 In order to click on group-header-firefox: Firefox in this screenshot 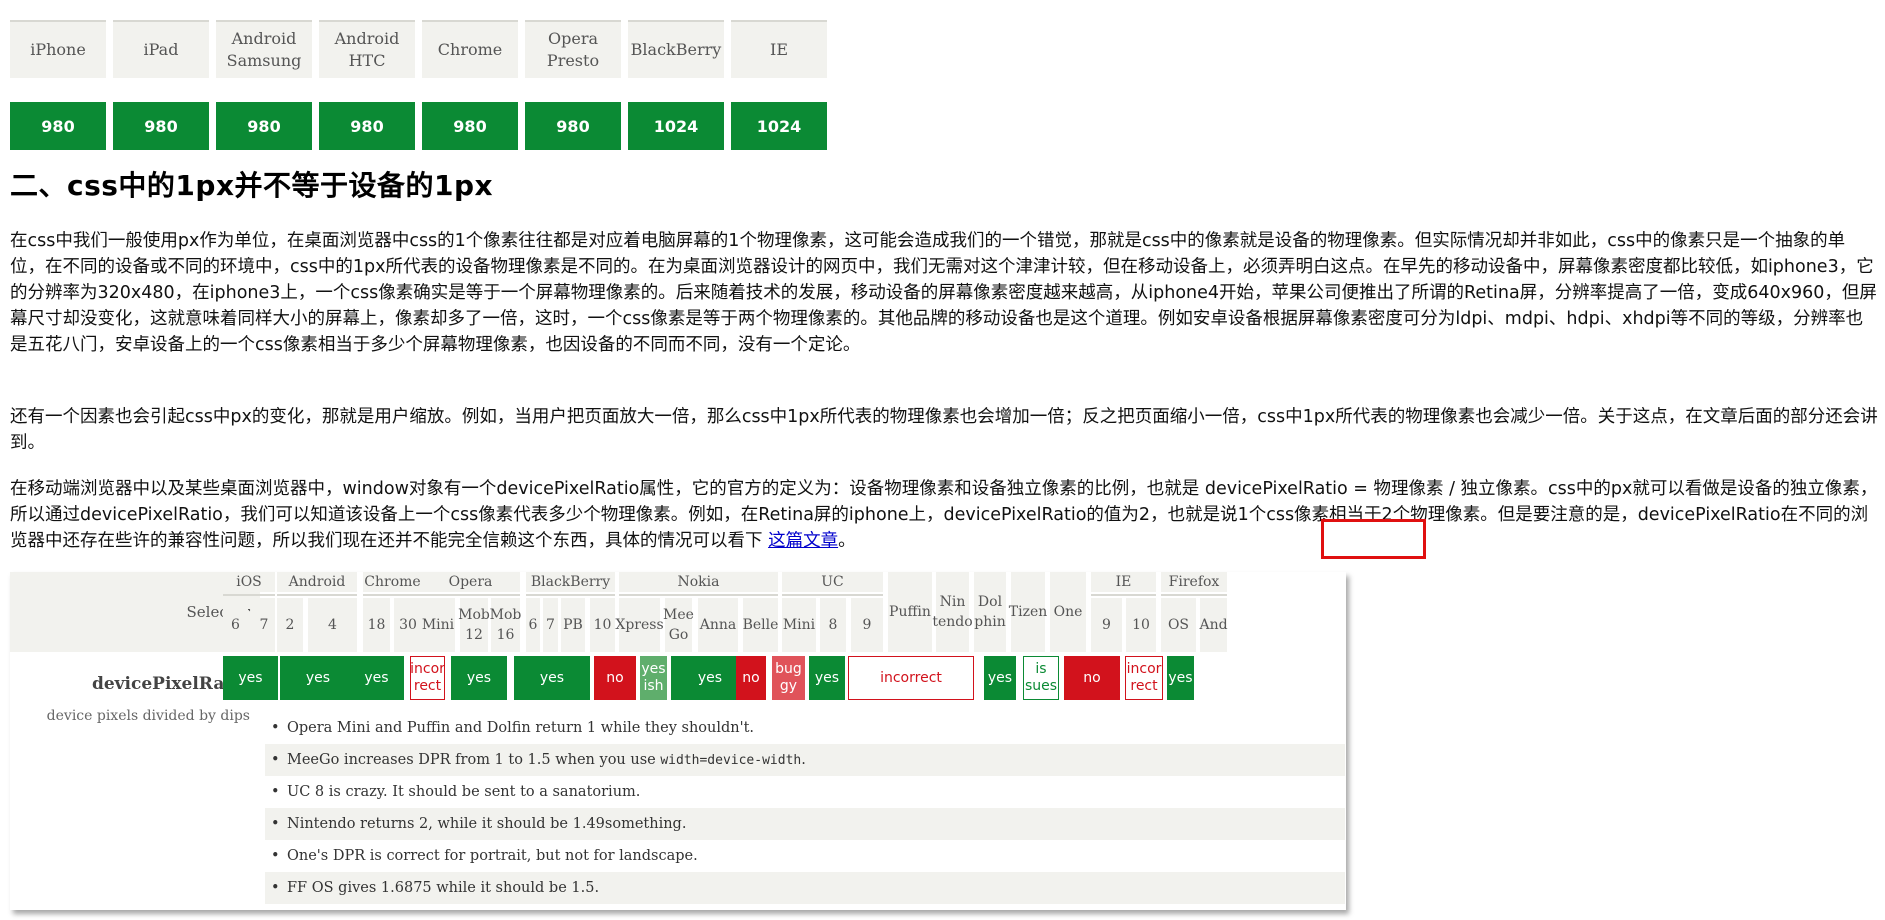, I will do `click(1194, 582)`.